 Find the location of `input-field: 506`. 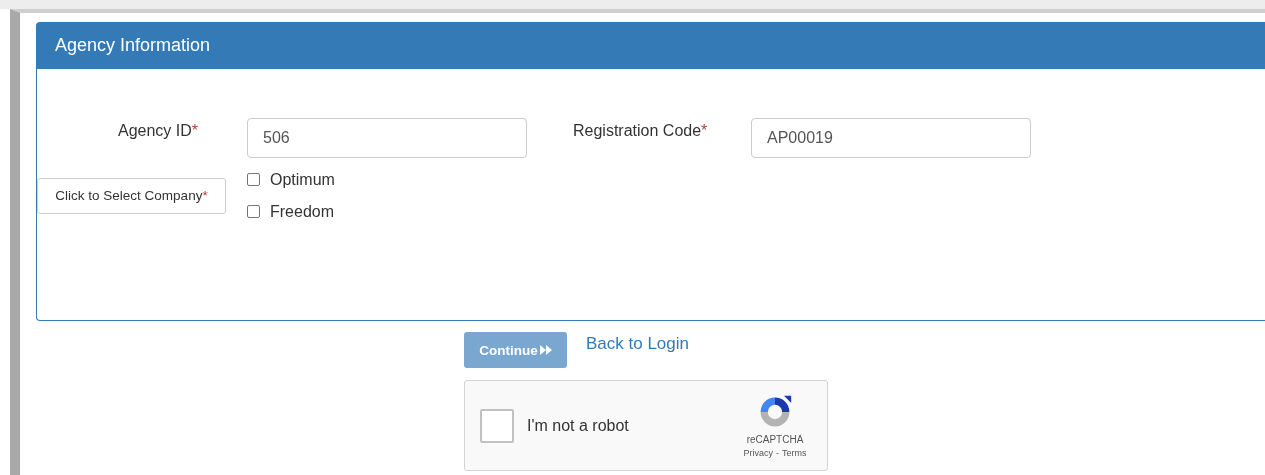

input-field: 506 is located at coordinates (387, 138).